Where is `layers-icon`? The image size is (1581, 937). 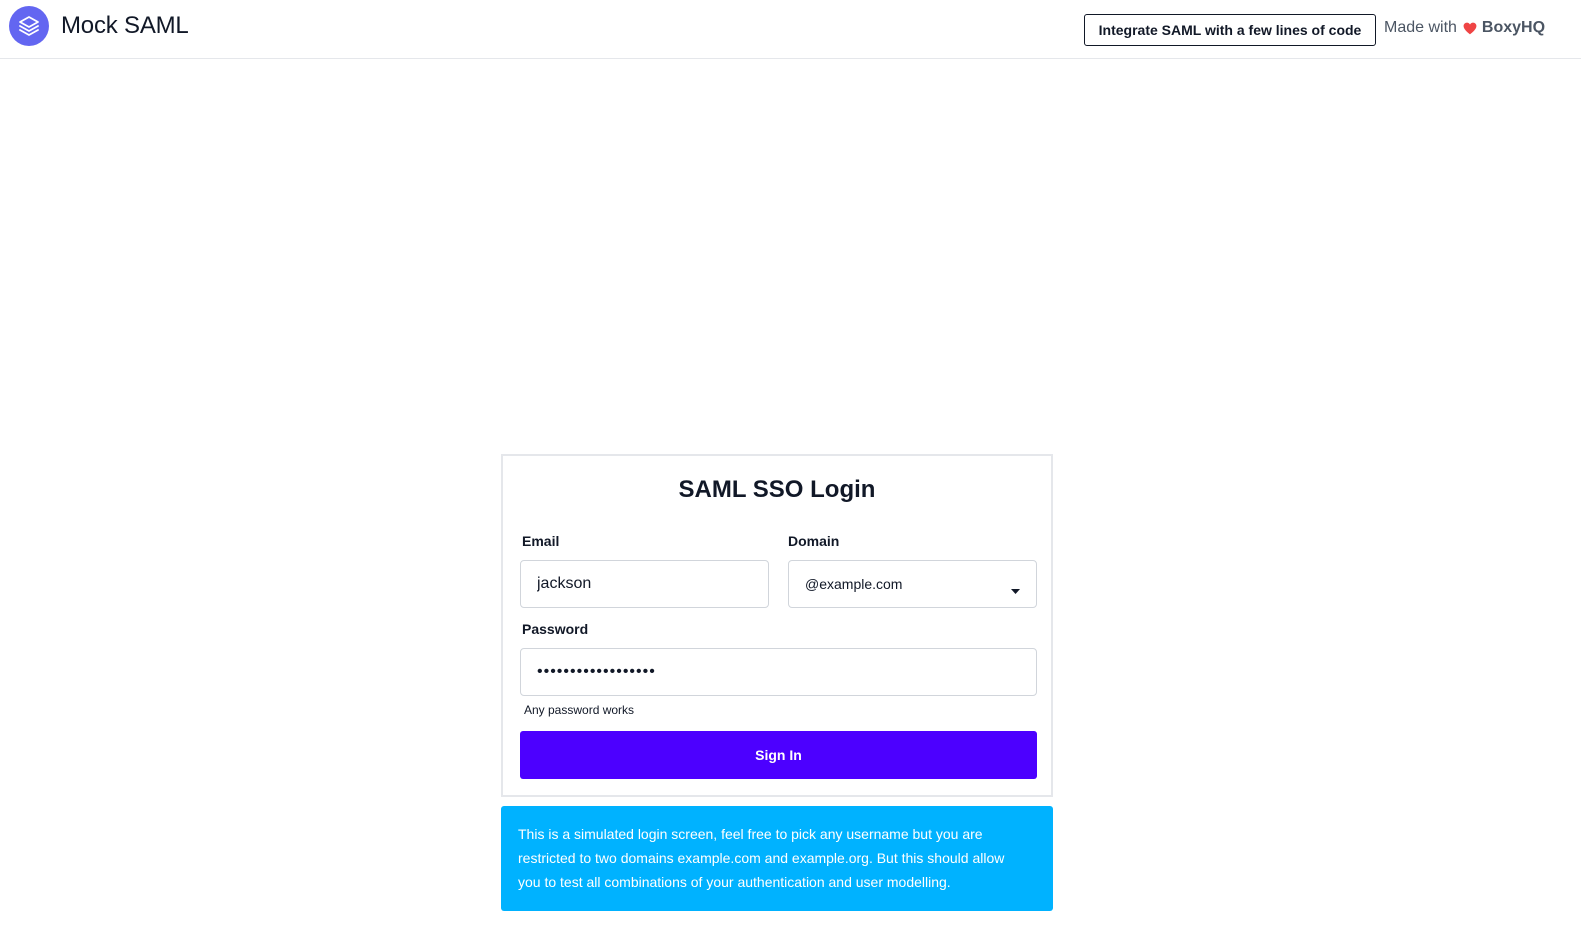 layers-icon is located at coordinates (29, 26).